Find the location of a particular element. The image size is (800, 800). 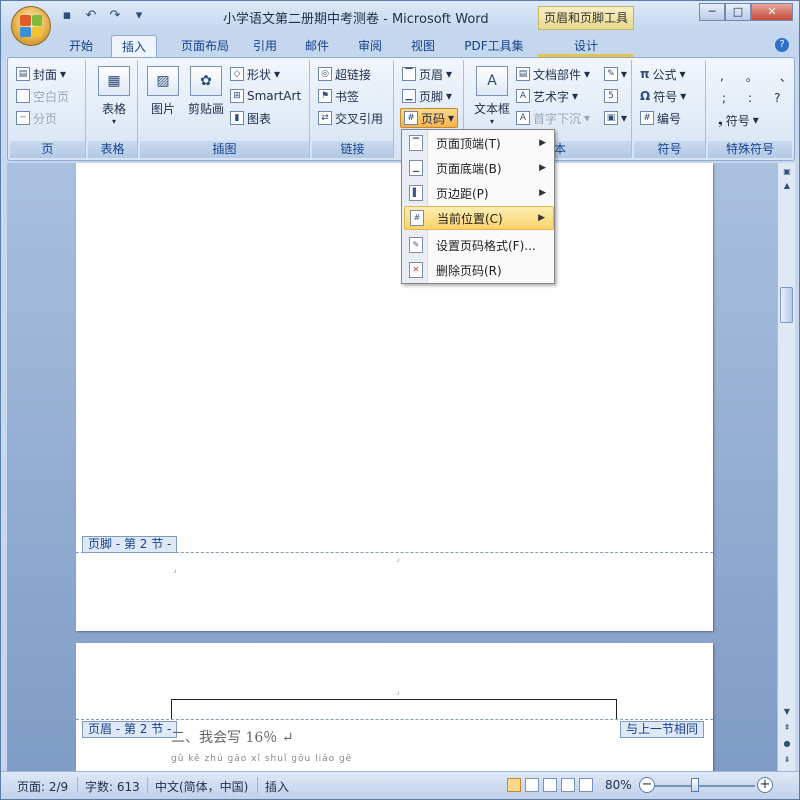

tab-view: 视图 is located at coordinates (423, 46).